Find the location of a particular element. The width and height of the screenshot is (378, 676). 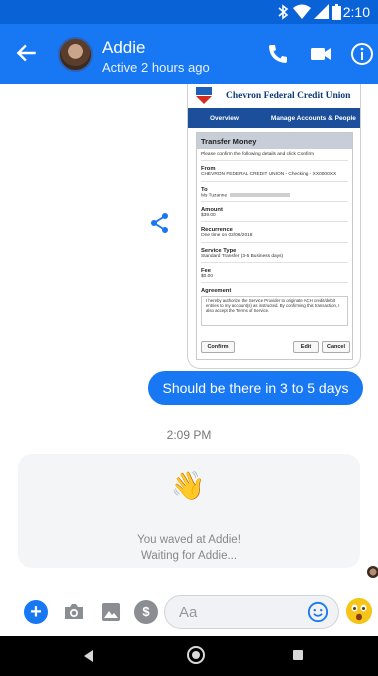

redacted-text is located at coordinates (260, 194).